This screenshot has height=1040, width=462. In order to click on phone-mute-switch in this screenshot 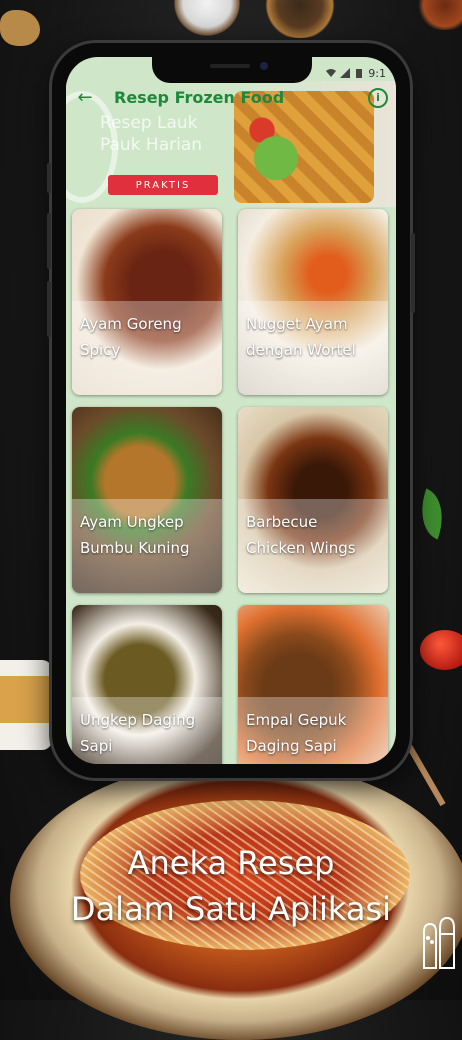, I will do `click(49, 178)`.